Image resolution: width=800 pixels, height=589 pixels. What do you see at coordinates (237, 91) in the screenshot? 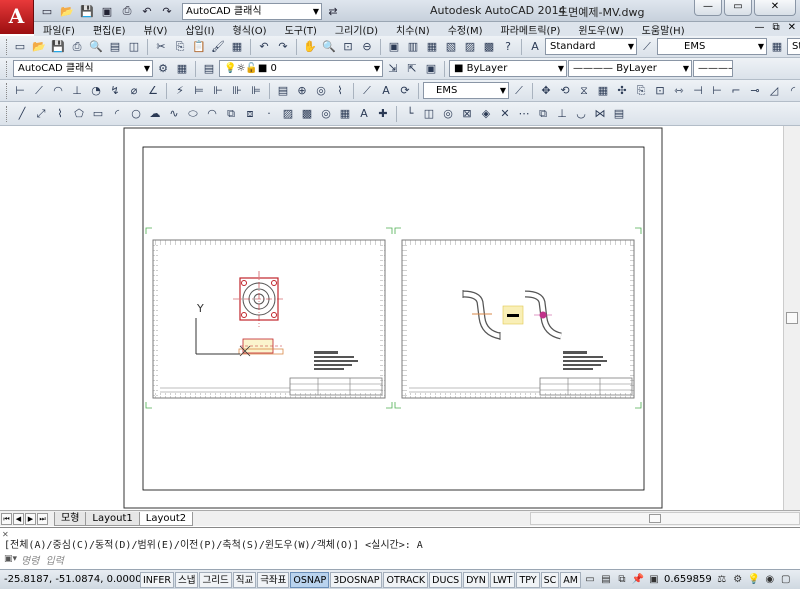
I see `dim-space-icon: ⊪` at bounding box center [237, 91].